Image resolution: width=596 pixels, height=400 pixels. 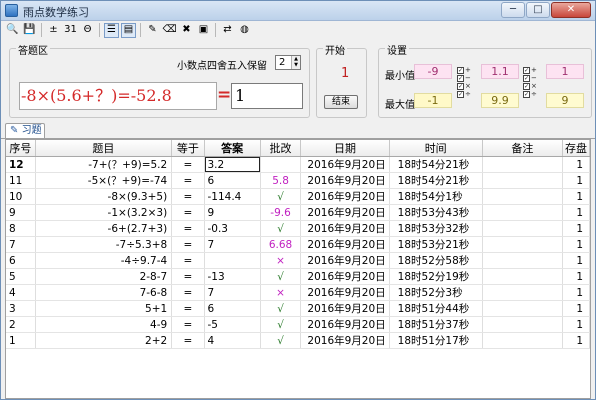 What do you see at coordinates (70, 30) in the screenshot?
I see `number-icon: 31` at bounding box center [70, 30].